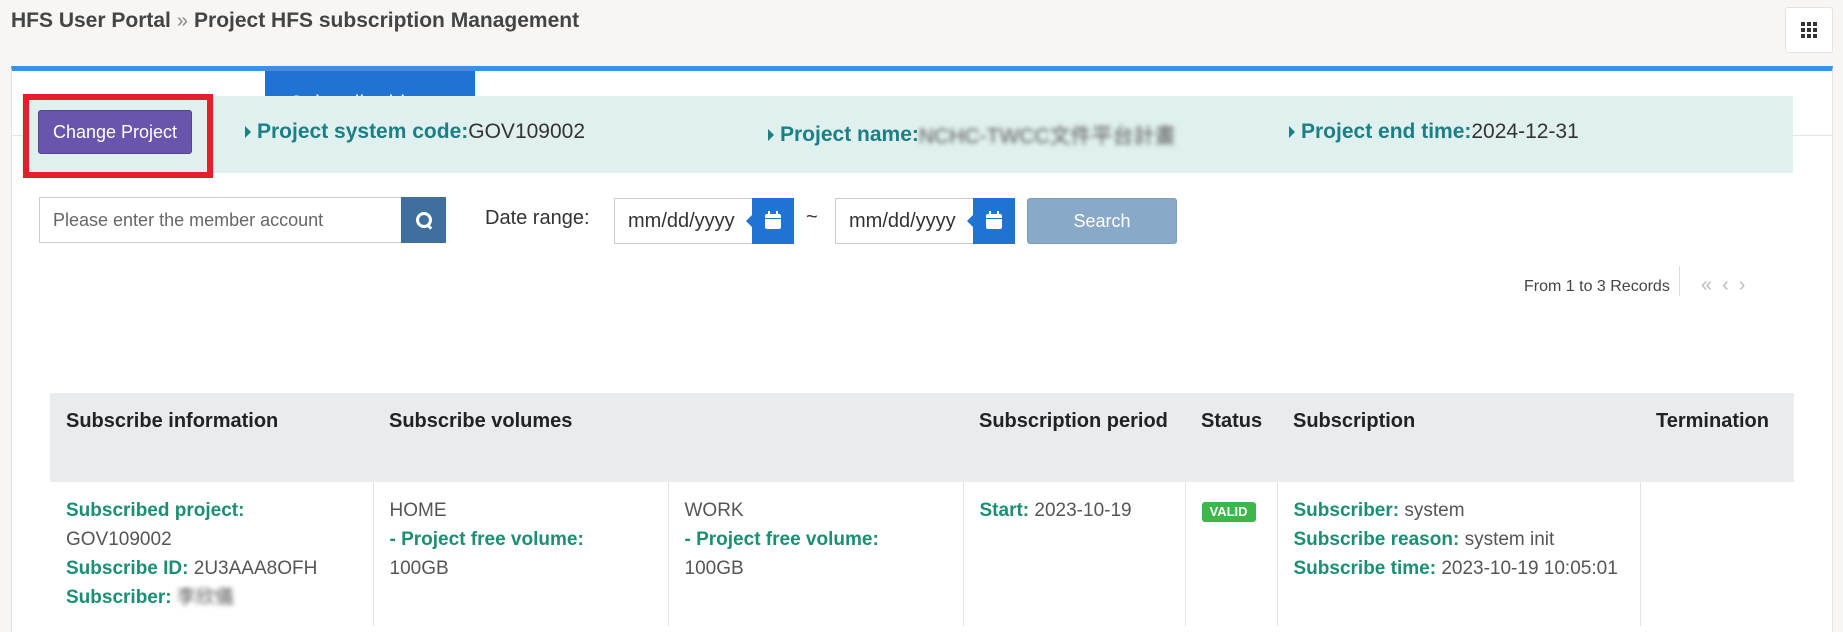 Image resolution: width=1843 pixels, height=632 pixels. I want to click on volume-name: WORK, so click(714, 510).